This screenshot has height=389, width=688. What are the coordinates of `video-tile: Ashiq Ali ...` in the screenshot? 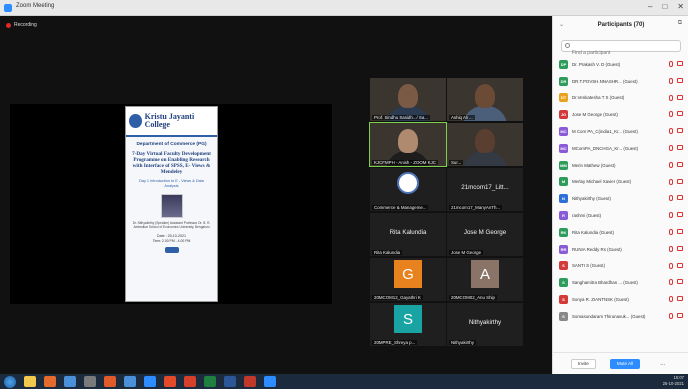 It's located at (485, 99).